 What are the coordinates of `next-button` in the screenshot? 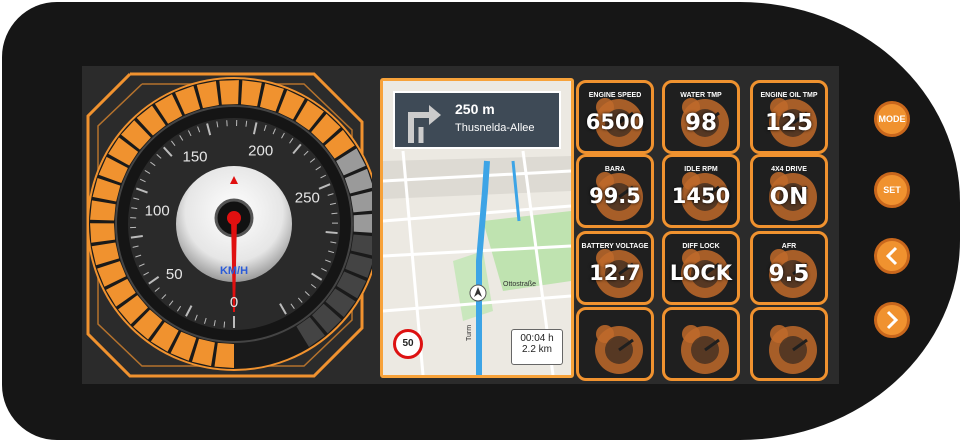 It's located at (892, 320).